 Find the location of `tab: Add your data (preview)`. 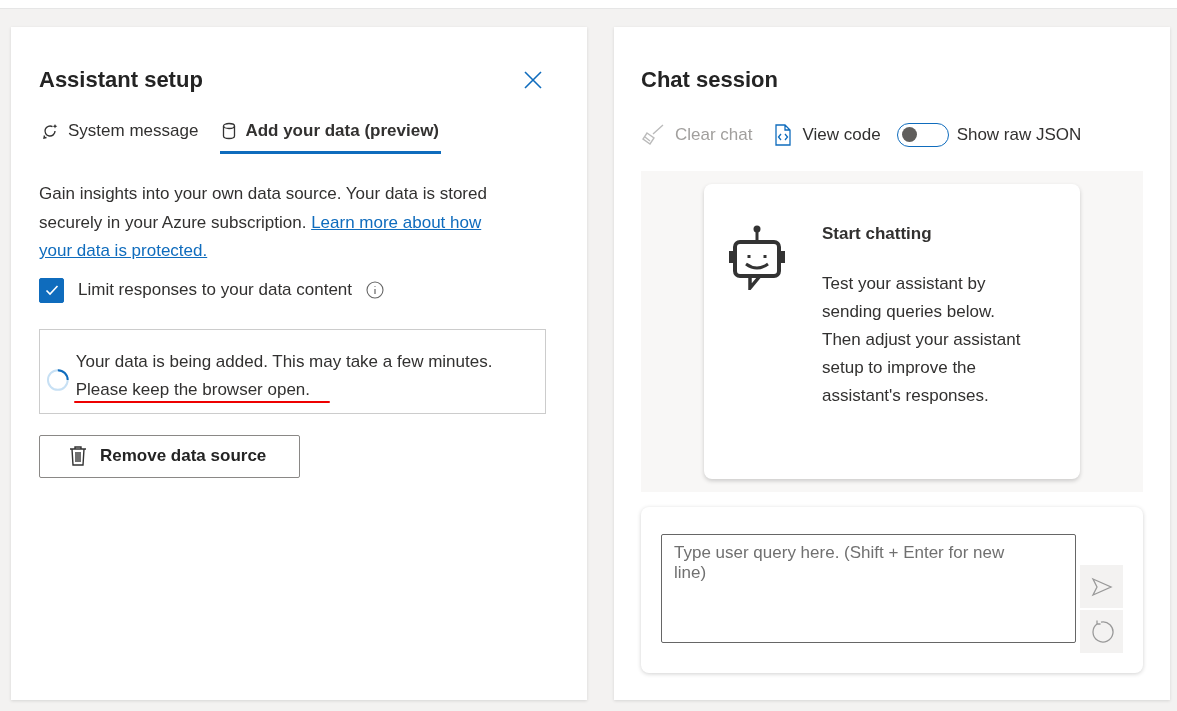

tab: Add your data (preview) is located at coordinates (331, 137).